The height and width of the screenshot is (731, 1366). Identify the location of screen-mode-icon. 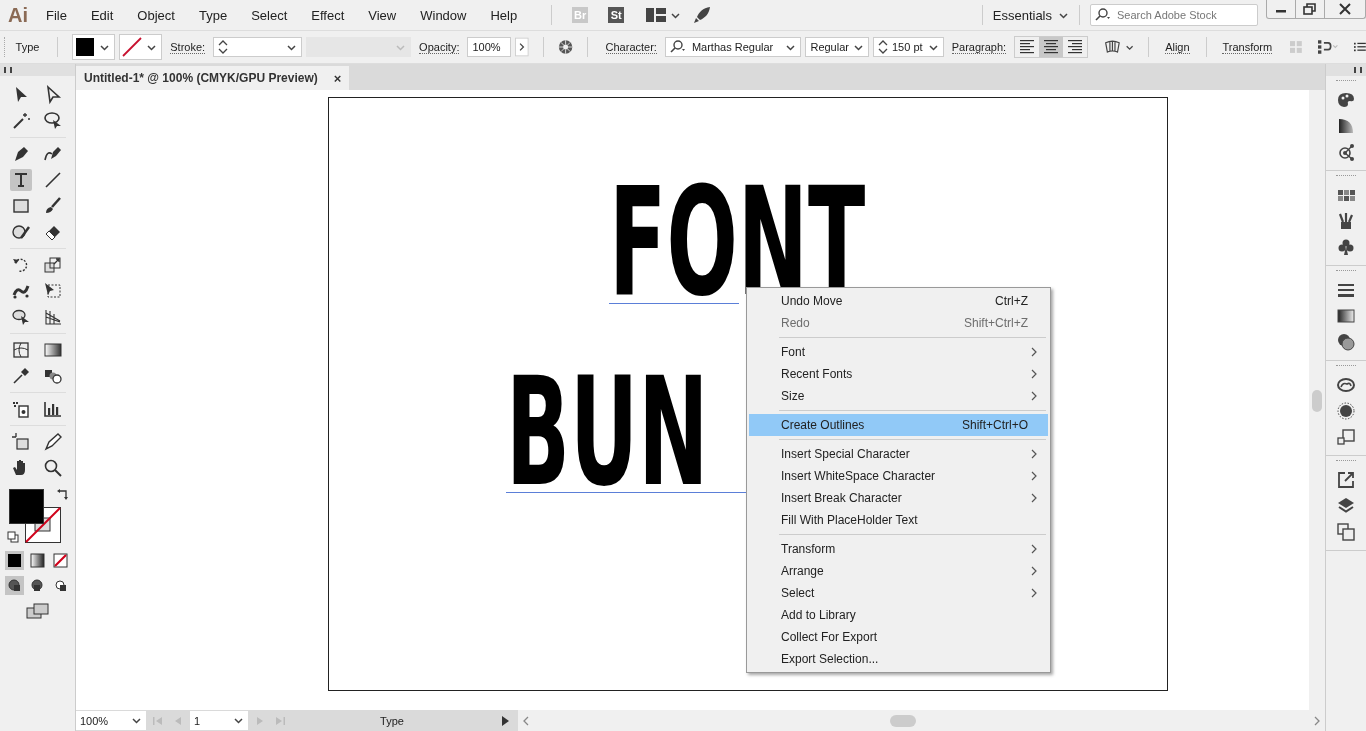
(37, 611).